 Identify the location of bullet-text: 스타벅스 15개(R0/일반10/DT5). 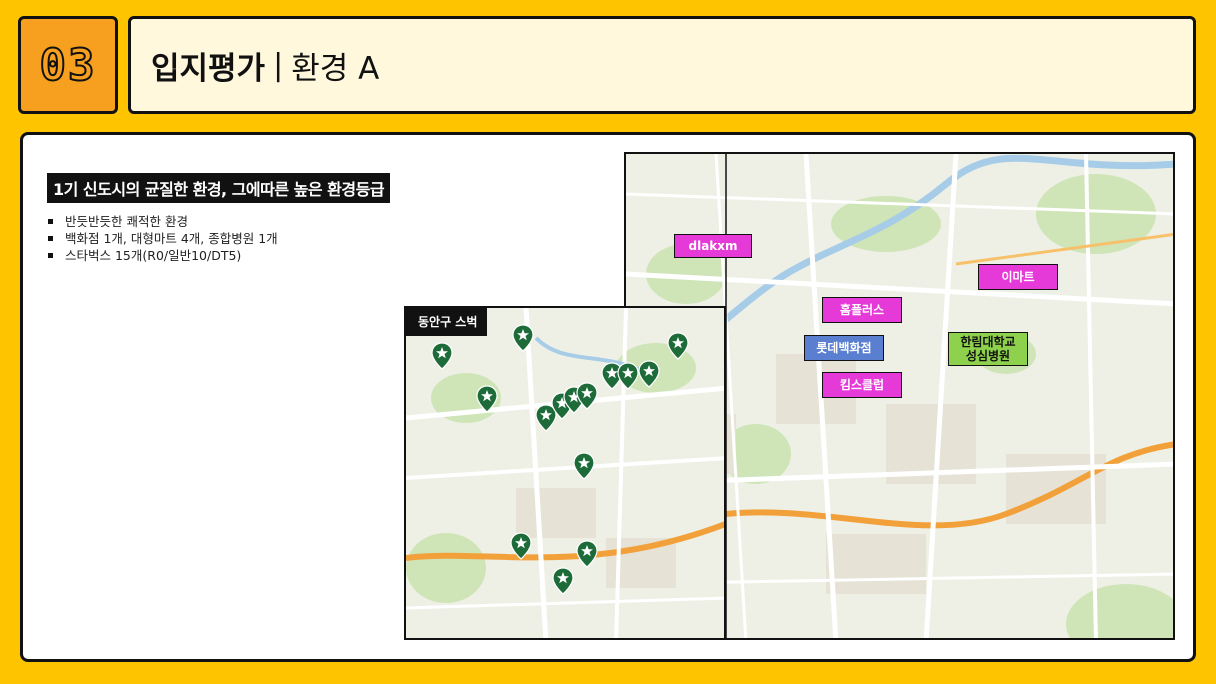
(153, 255).